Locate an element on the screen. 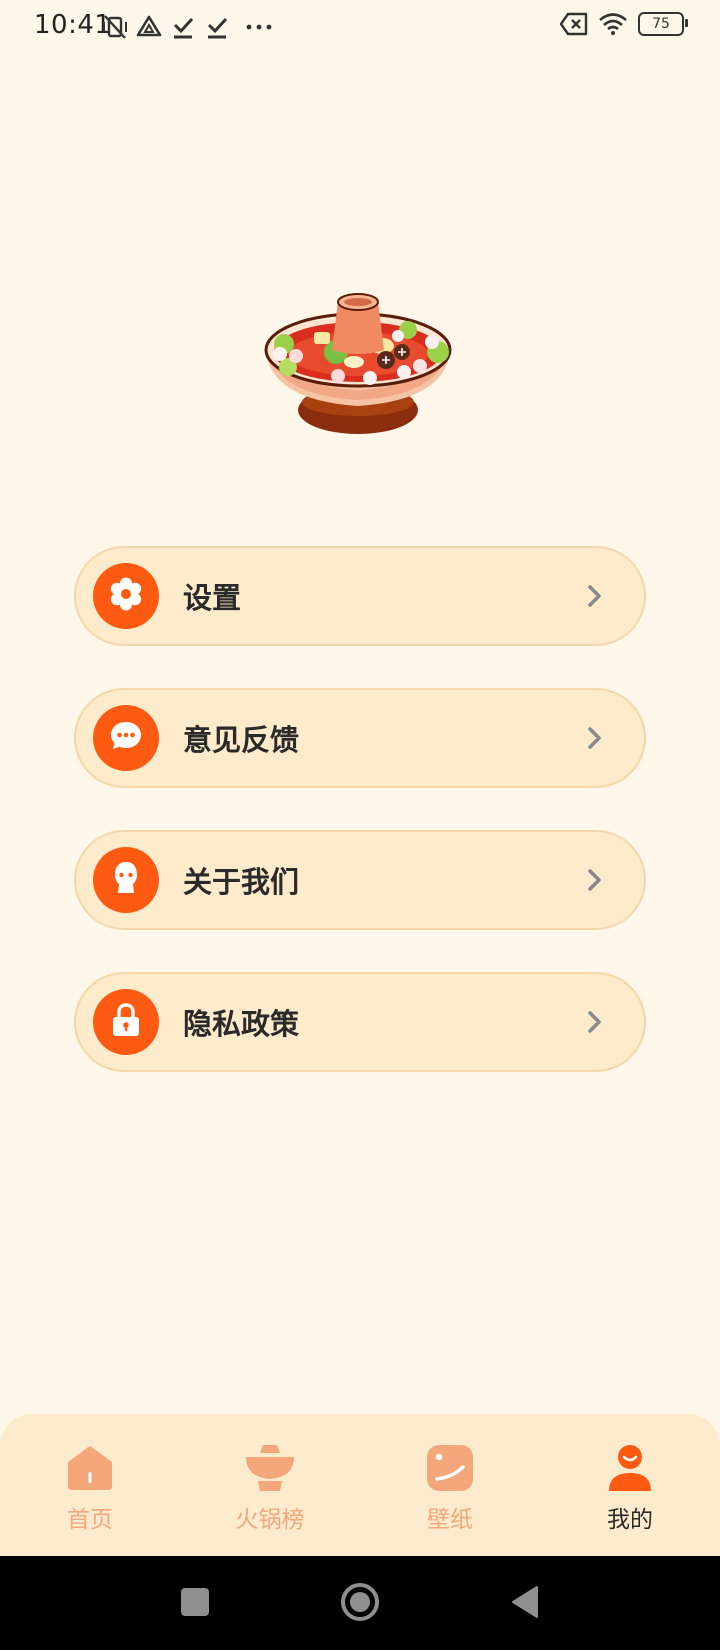  battery-level: 75 is located at coordinates (663, 24).